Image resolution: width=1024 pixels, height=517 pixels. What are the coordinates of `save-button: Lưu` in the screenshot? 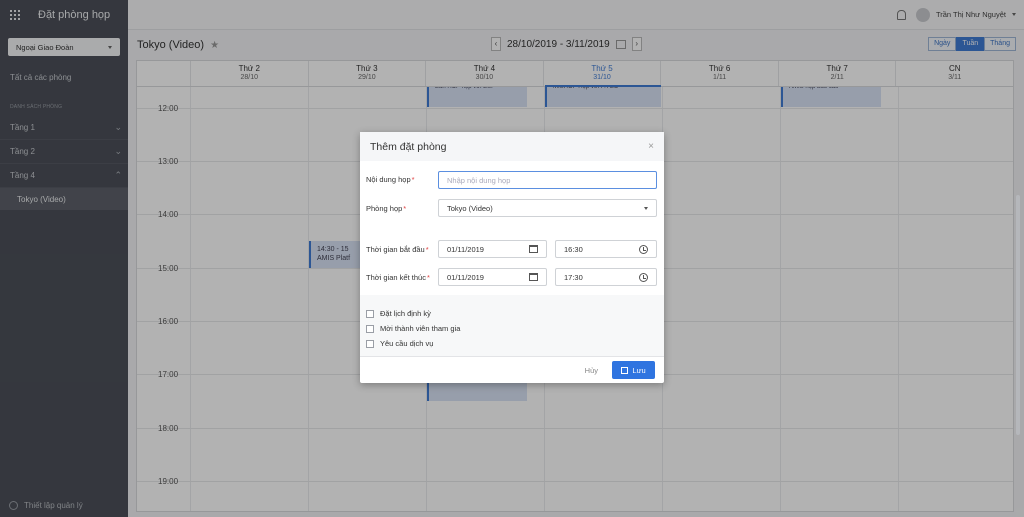 It's located at (633, 370).